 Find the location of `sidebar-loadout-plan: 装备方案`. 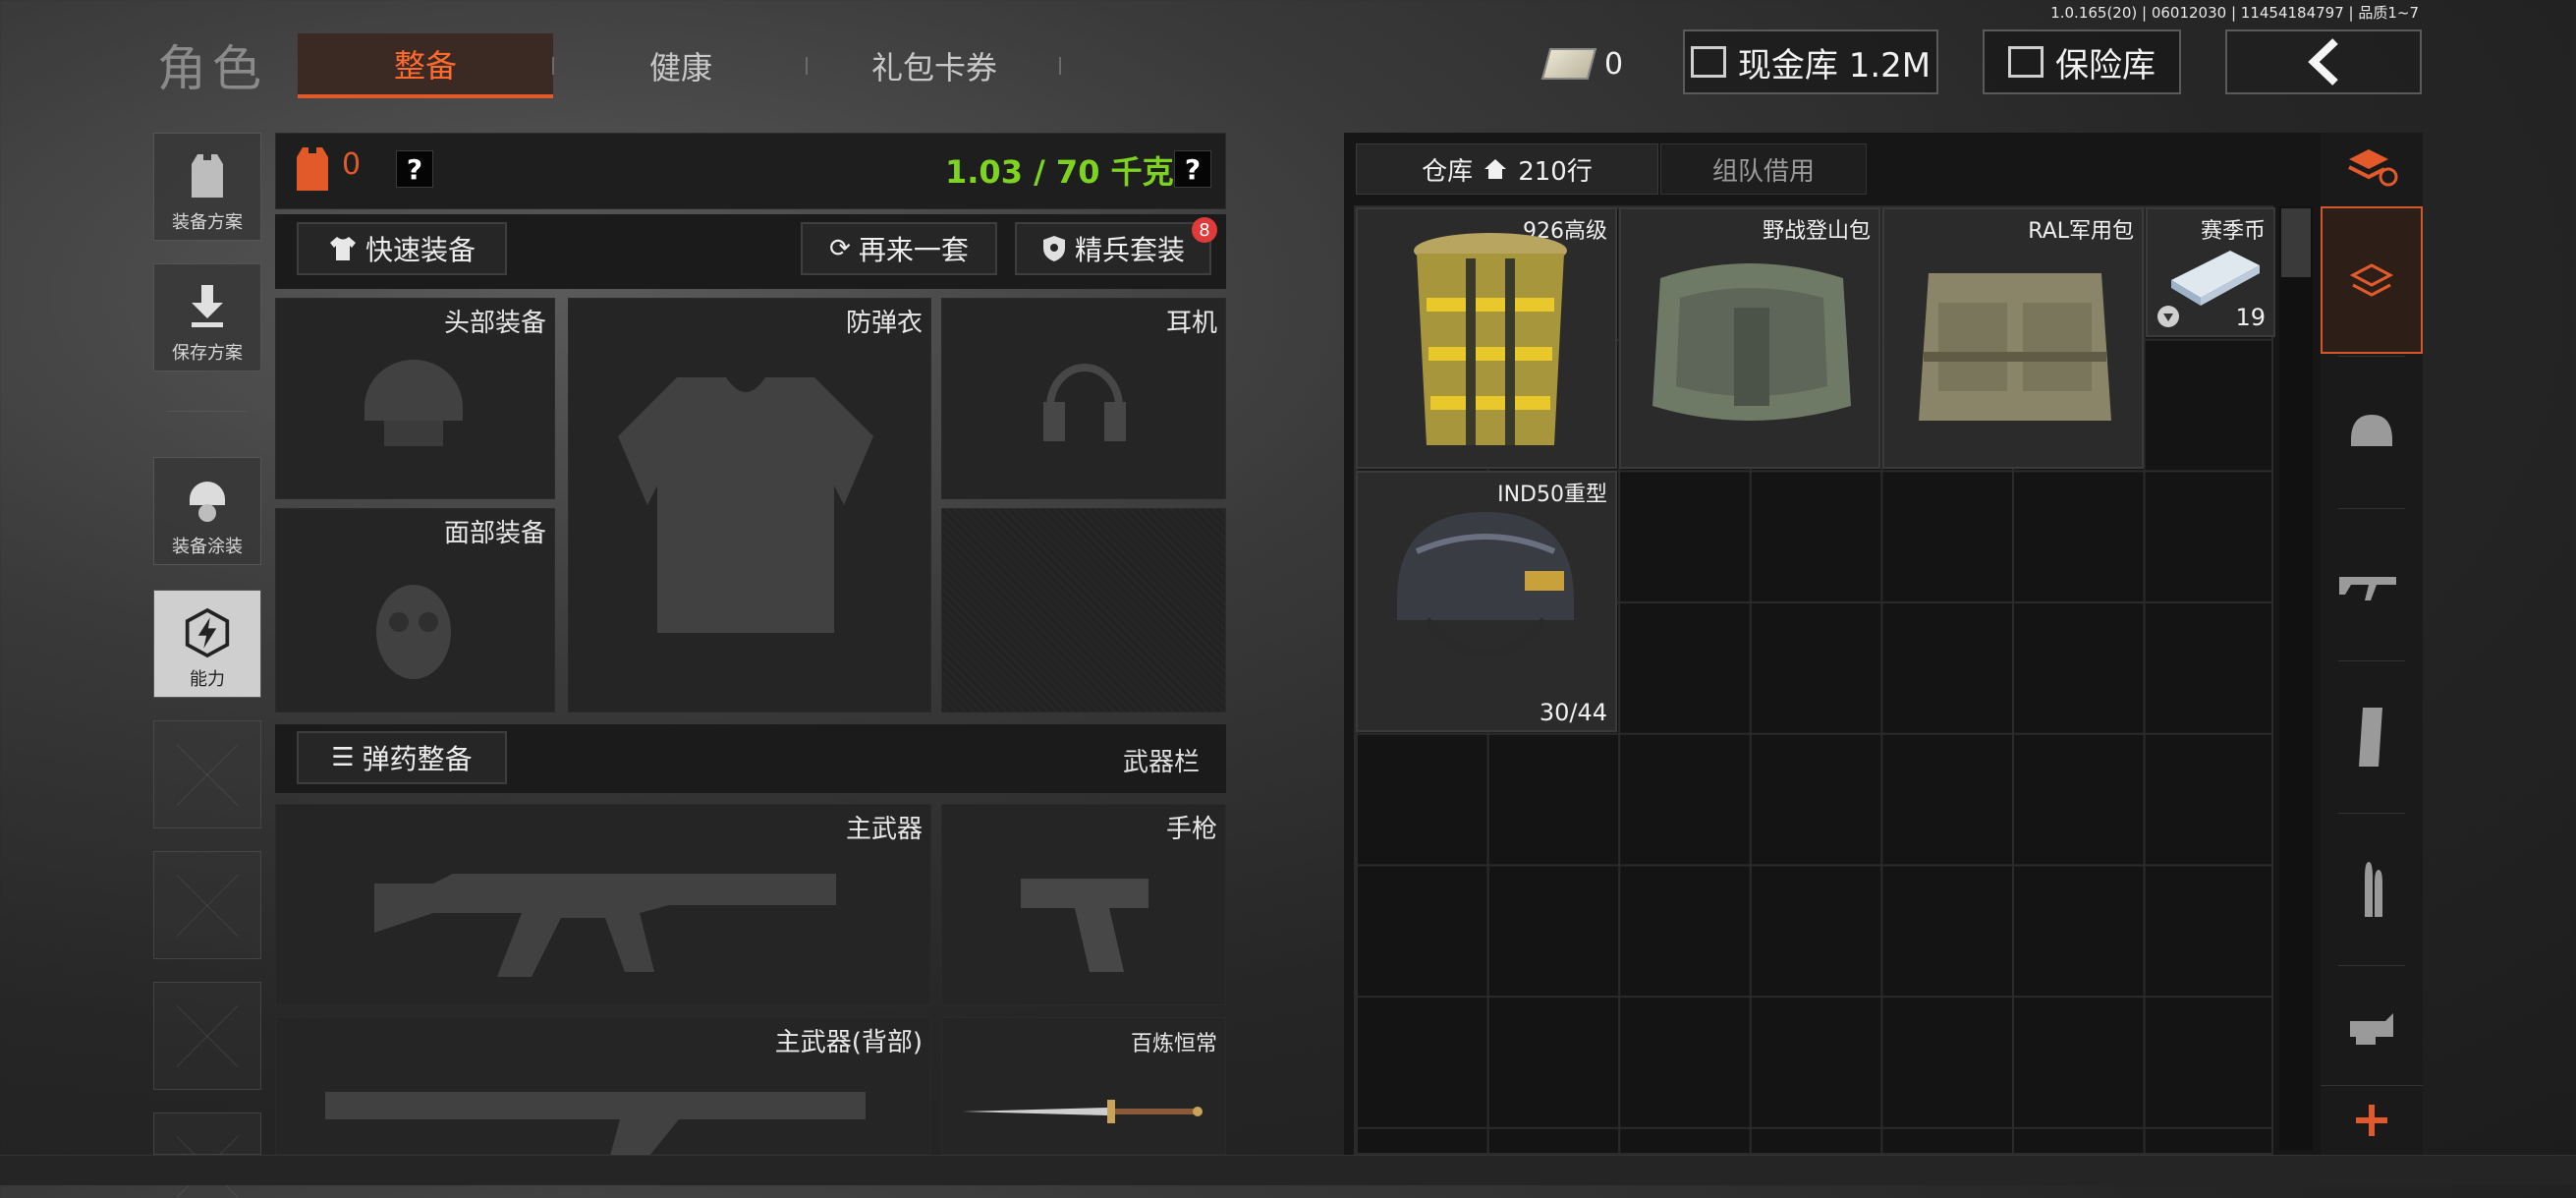

sidebar-loadout-plan: 装备方案 is located at coordinates (207, 187).